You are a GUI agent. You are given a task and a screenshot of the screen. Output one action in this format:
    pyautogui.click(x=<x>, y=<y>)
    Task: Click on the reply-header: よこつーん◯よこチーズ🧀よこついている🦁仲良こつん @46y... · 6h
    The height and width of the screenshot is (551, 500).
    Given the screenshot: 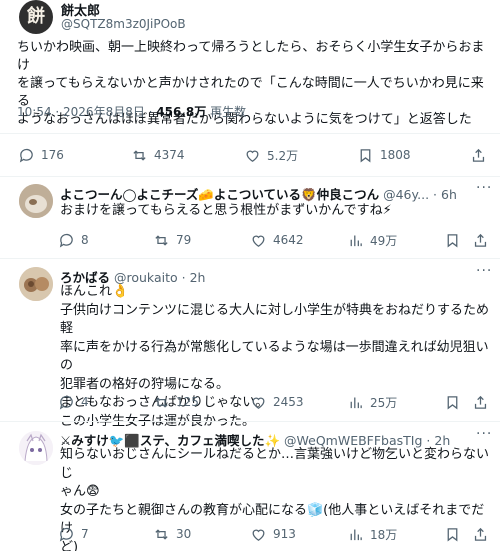 What is the action you would take?
    pyautogui.click(x=258, y=193)
    